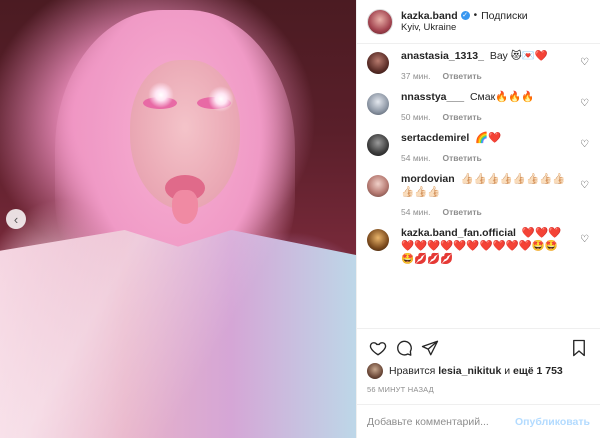  What do you see at coordinates (16, 219) in the screenshot?
I see `chevron-left-icon: ‹` at bounding box center [16, 219].